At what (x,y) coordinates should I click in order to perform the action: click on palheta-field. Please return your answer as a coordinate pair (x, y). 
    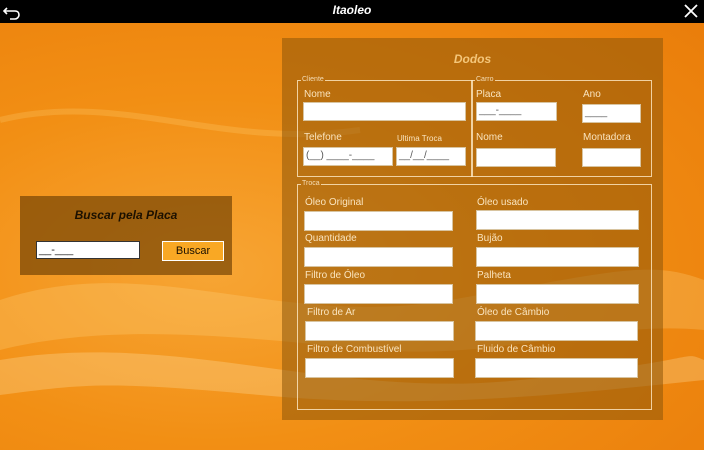
    Looking at the image, I should click on (557, 294).